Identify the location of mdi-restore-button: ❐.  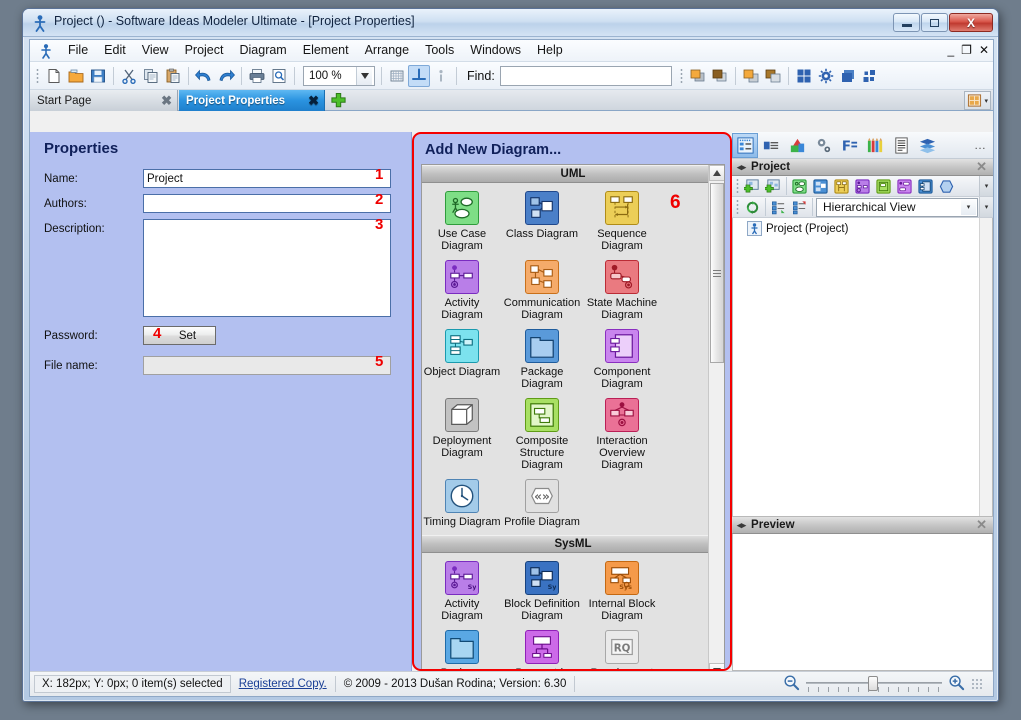
(966, 50).